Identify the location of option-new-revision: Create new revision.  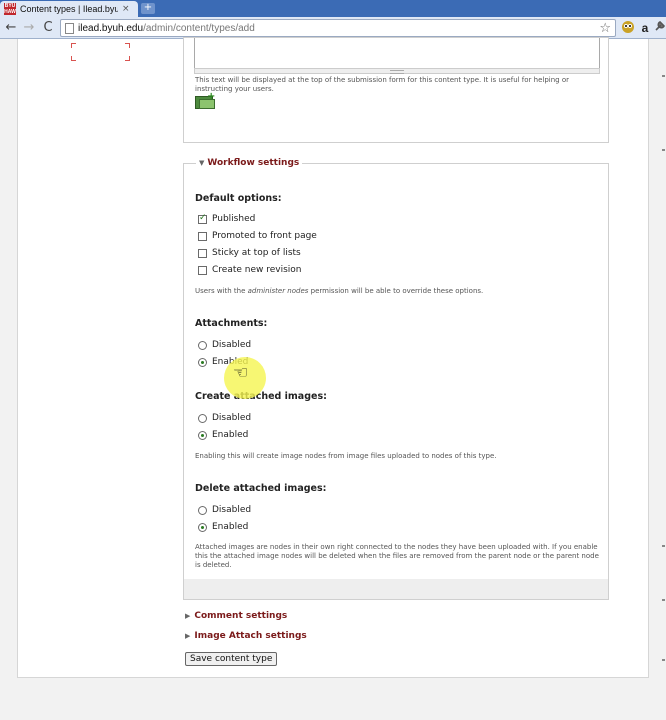
(250, 270).